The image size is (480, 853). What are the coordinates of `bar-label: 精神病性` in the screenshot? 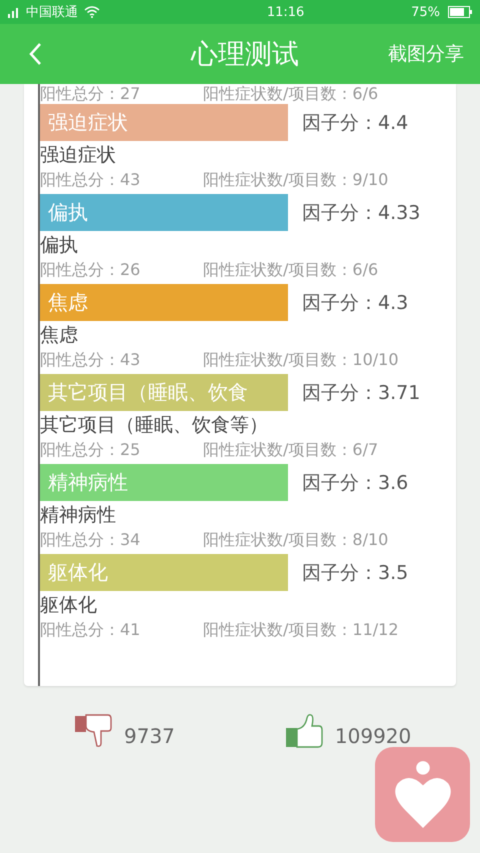 It's located at (87, 482).